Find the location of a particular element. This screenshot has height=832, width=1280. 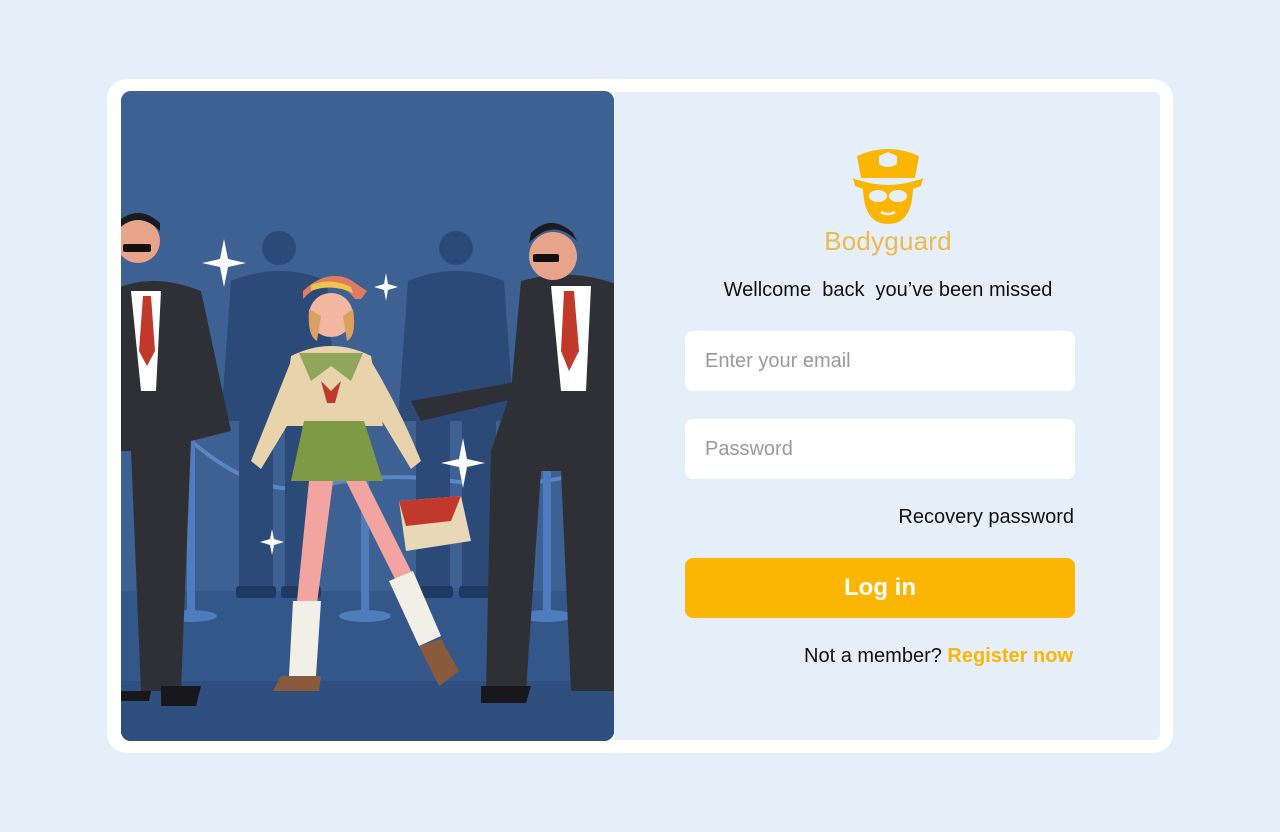

brand-logo: Bodyguard is located at coordinates (888, 201).